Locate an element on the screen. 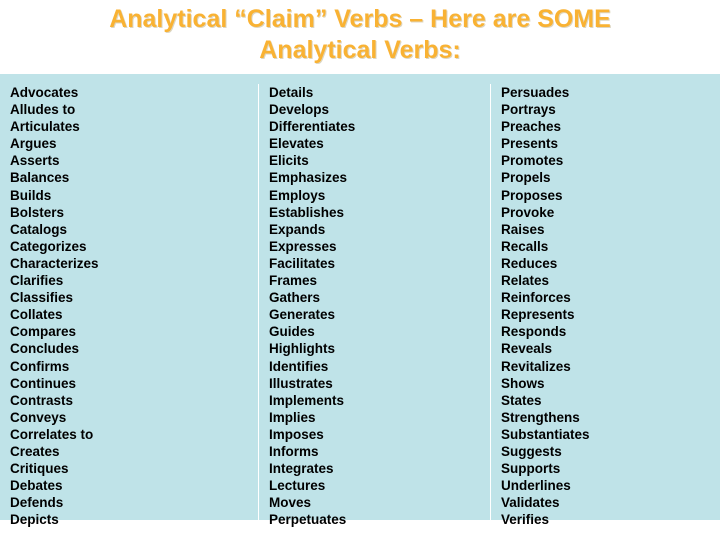  list-item: Substantiates is located at coordinates (545, 434).